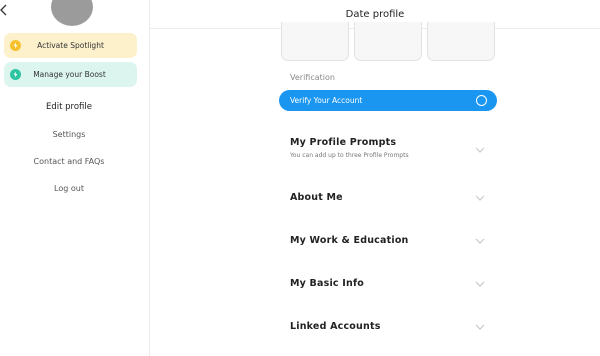  I want to click on page-title: Date profile, so click(375, 14).